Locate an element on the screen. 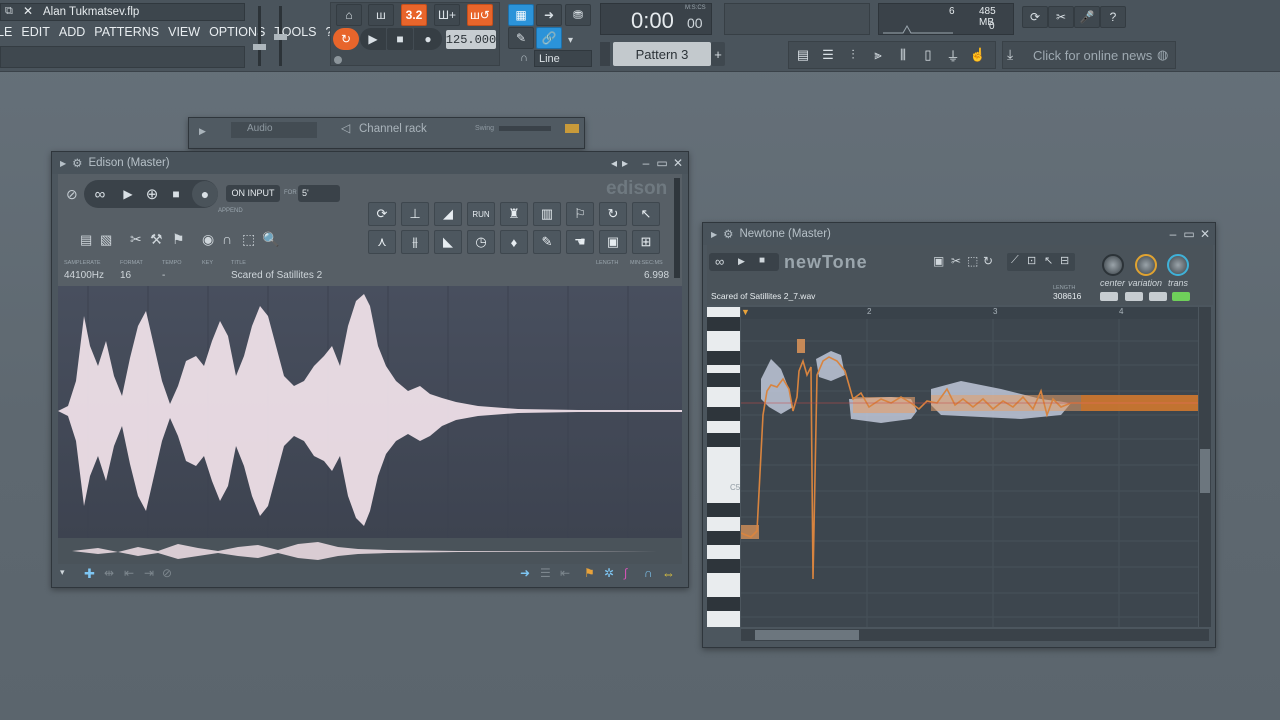 This screenshot has height=720, width=1280. region2-icon: ⇤ is located at coordinates (129, 573).